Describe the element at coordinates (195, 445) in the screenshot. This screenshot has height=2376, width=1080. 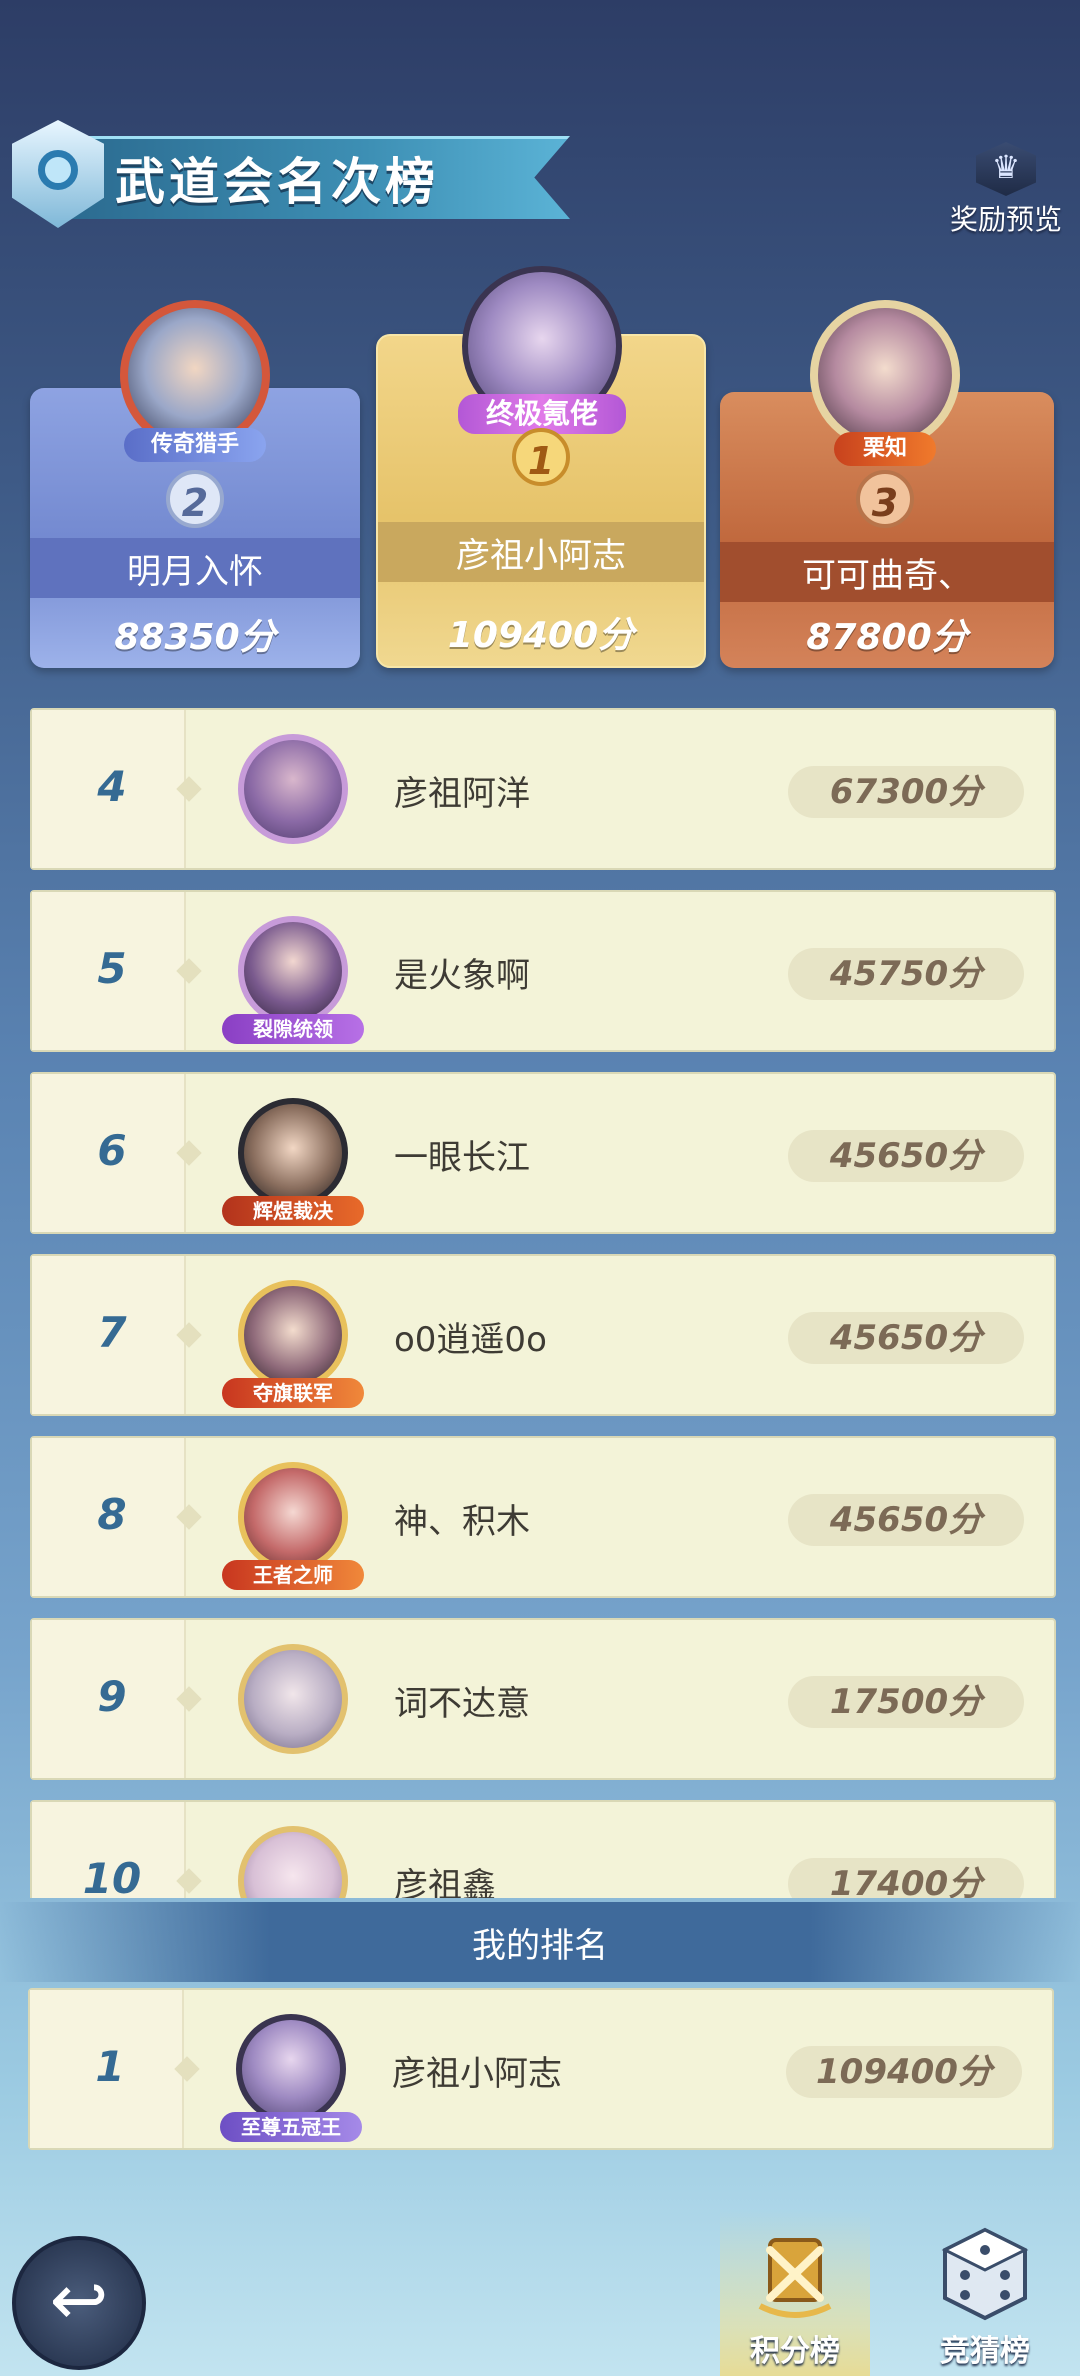
I see `title-badge: 传奇猎手` at that location.